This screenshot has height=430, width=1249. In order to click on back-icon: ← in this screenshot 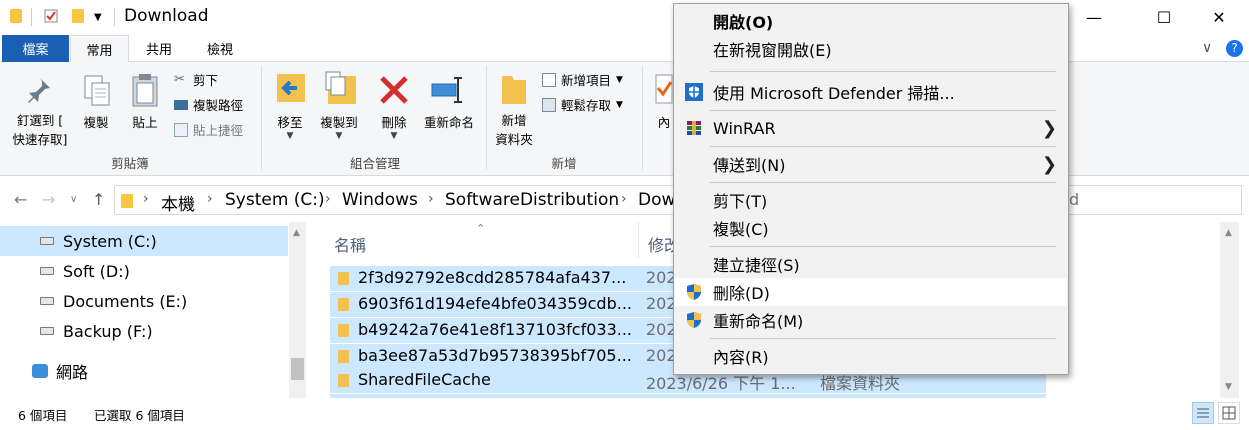, I will do `click(20, 199)`.